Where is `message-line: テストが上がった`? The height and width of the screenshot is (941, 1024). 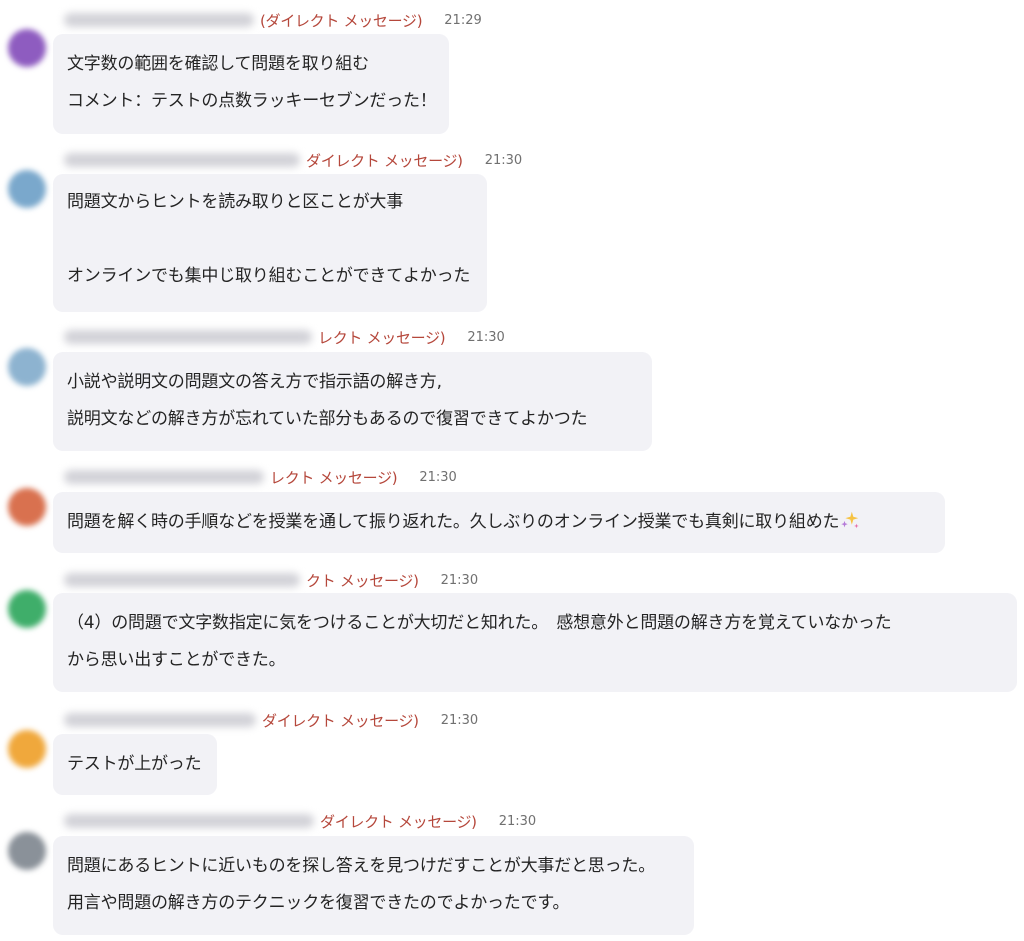 message-line: テストが上がった is located at coordinates (134, 764).